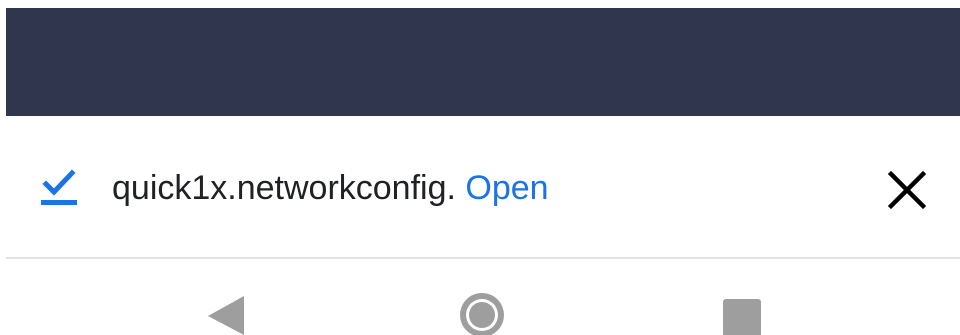  I want to click on close-icon, so click(907, 190).